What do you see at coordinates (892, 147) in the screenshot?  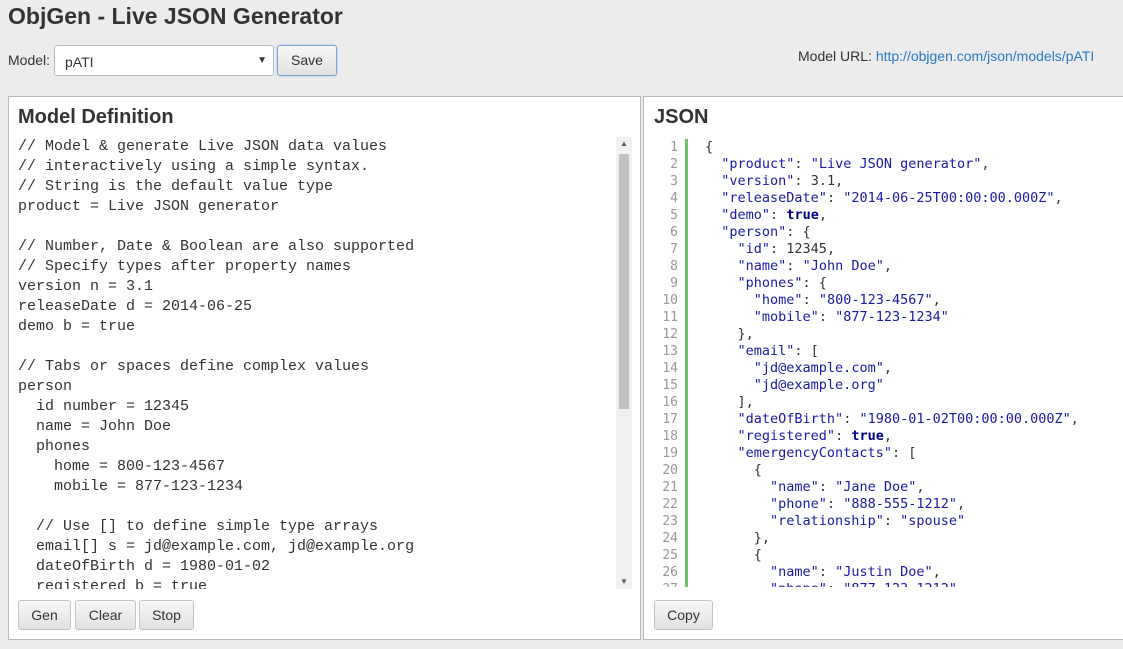 I see `json-line: {` at bounding box center [892, 147].